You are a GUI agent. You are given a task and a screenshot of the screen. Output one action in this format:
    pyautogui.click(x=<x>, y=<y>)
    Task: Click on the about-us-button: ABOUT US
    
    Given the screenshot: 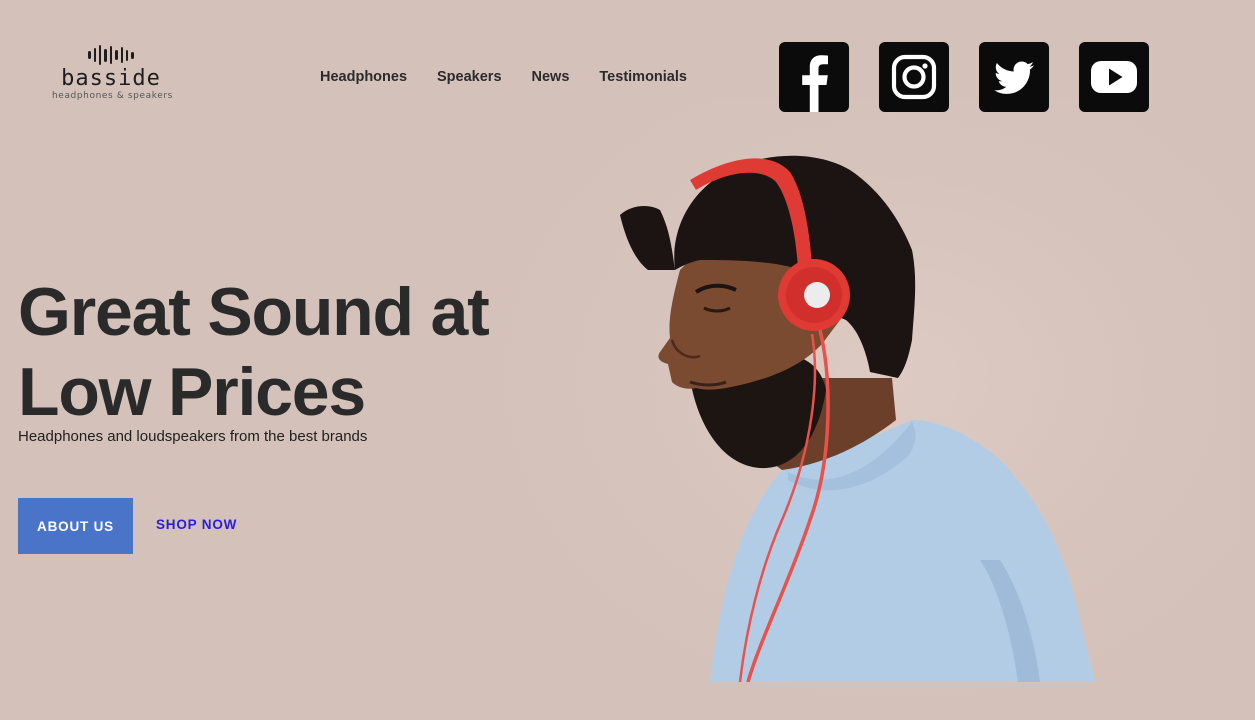 What is the action you would take?
    pyautogui.click(x=75, y=526)
    